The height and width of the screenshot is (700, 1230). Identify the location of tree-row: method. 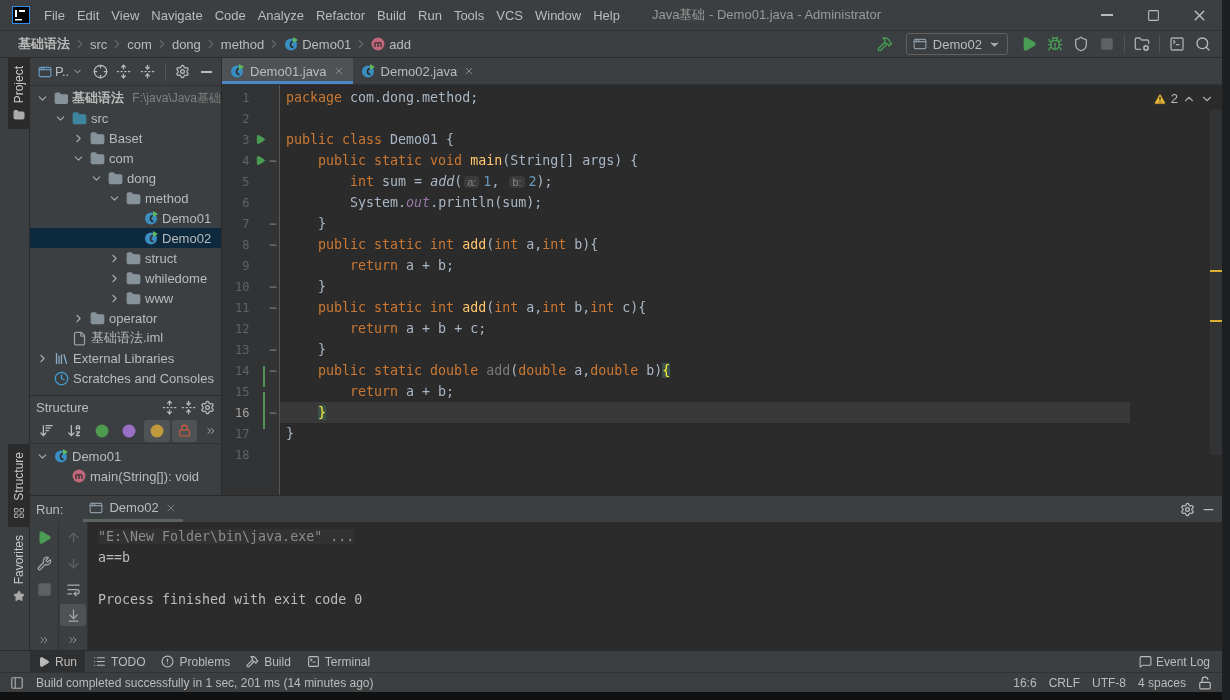
(125, 198).